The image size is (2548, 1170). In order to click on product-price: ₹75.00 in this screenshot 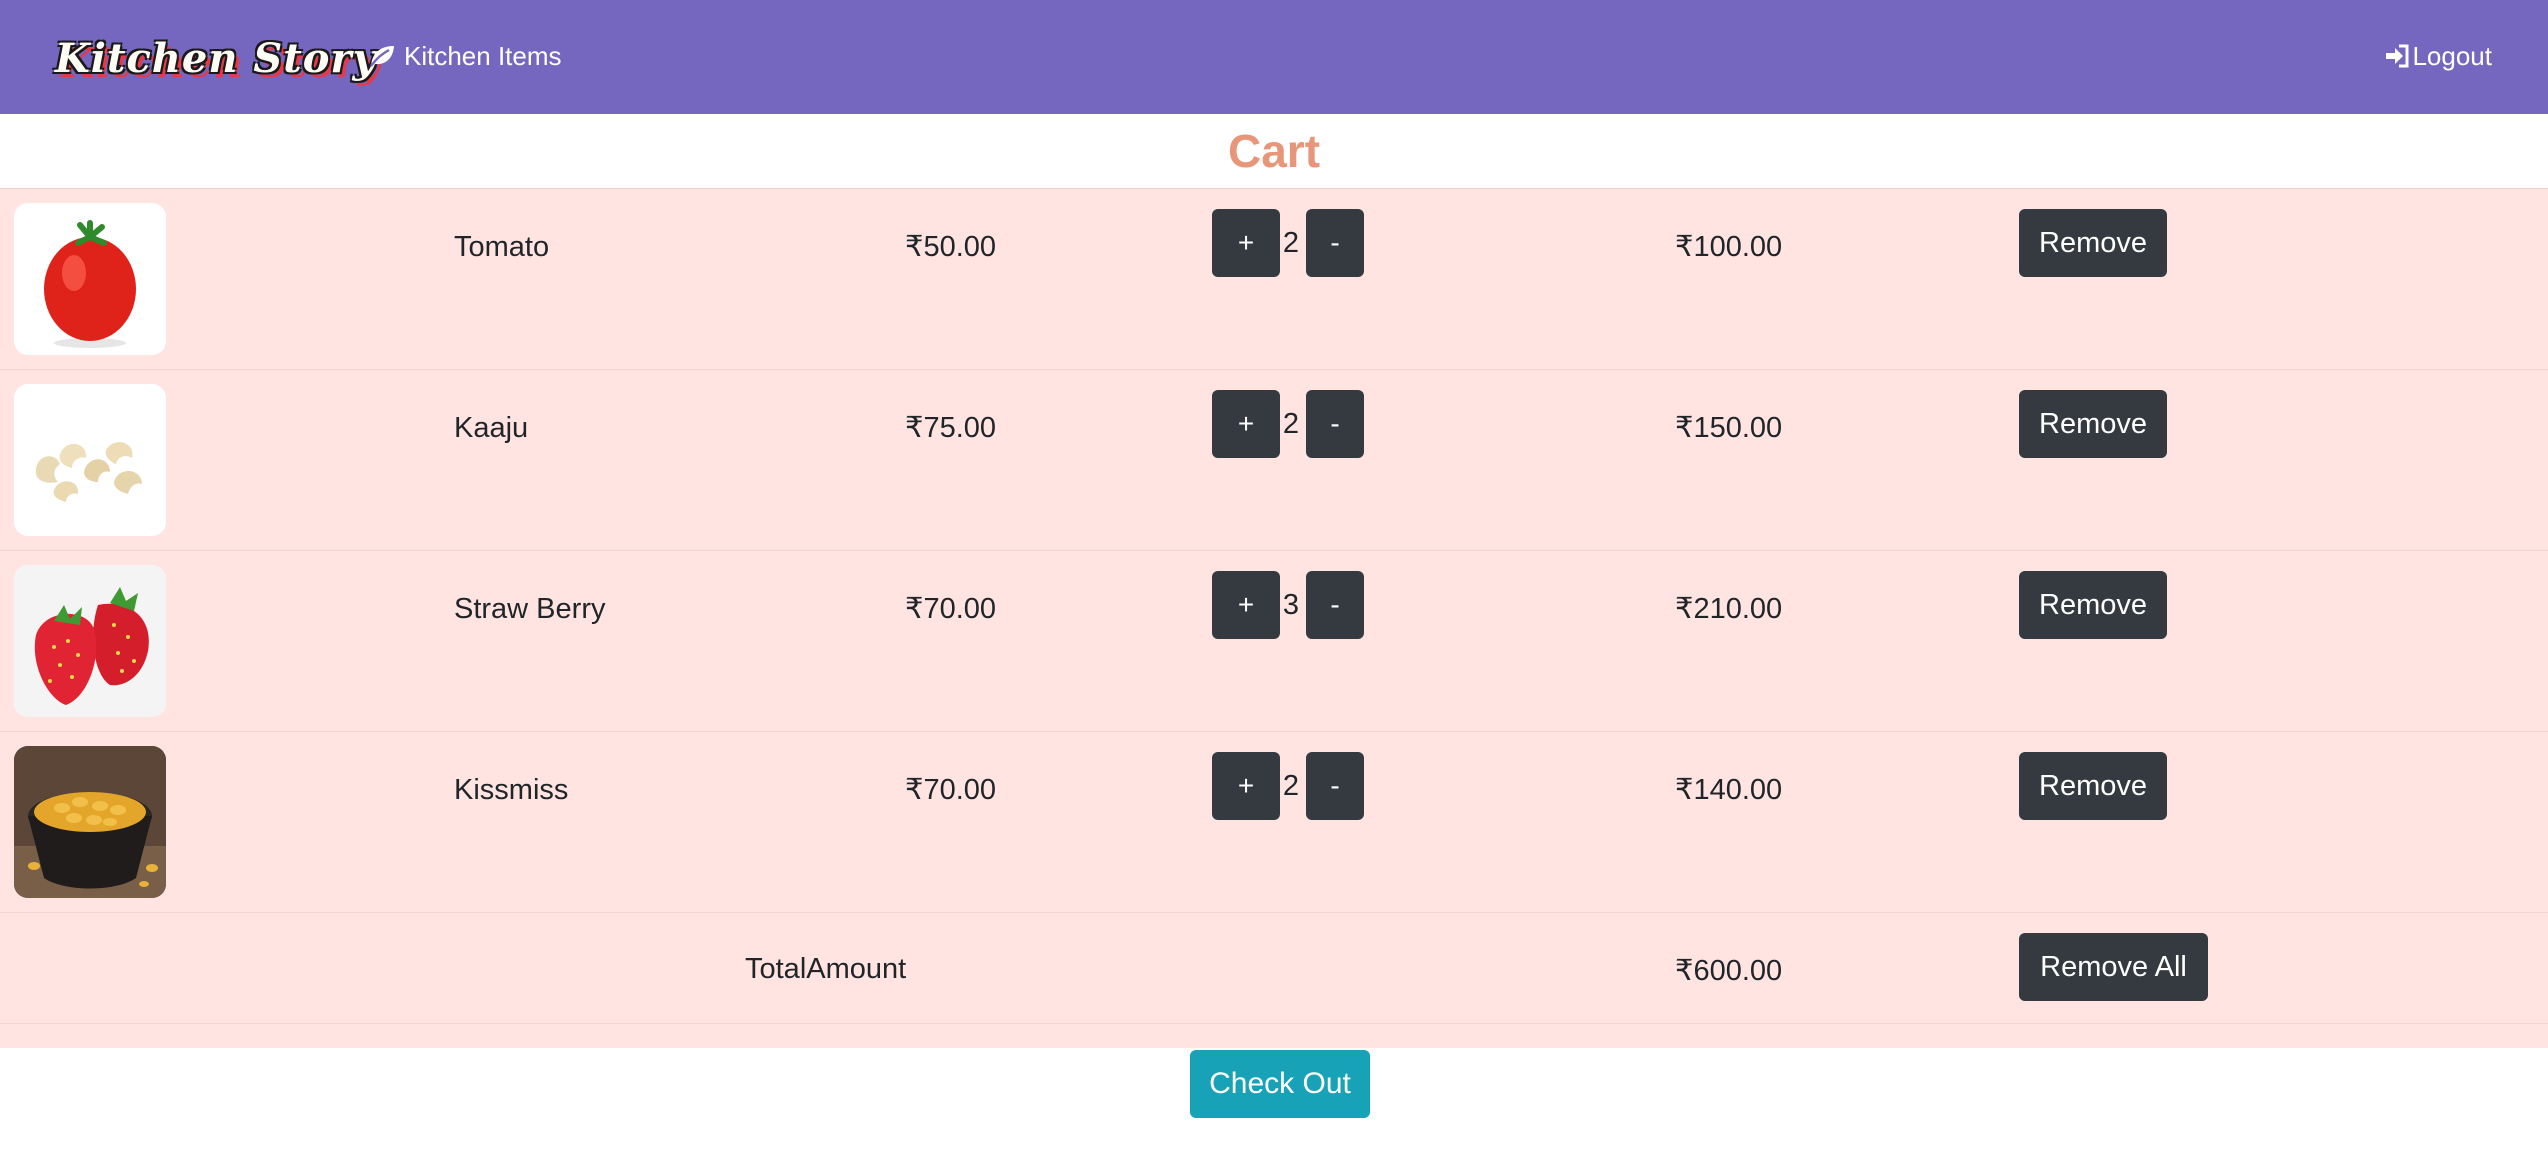, I will do `click(951, 428)`.